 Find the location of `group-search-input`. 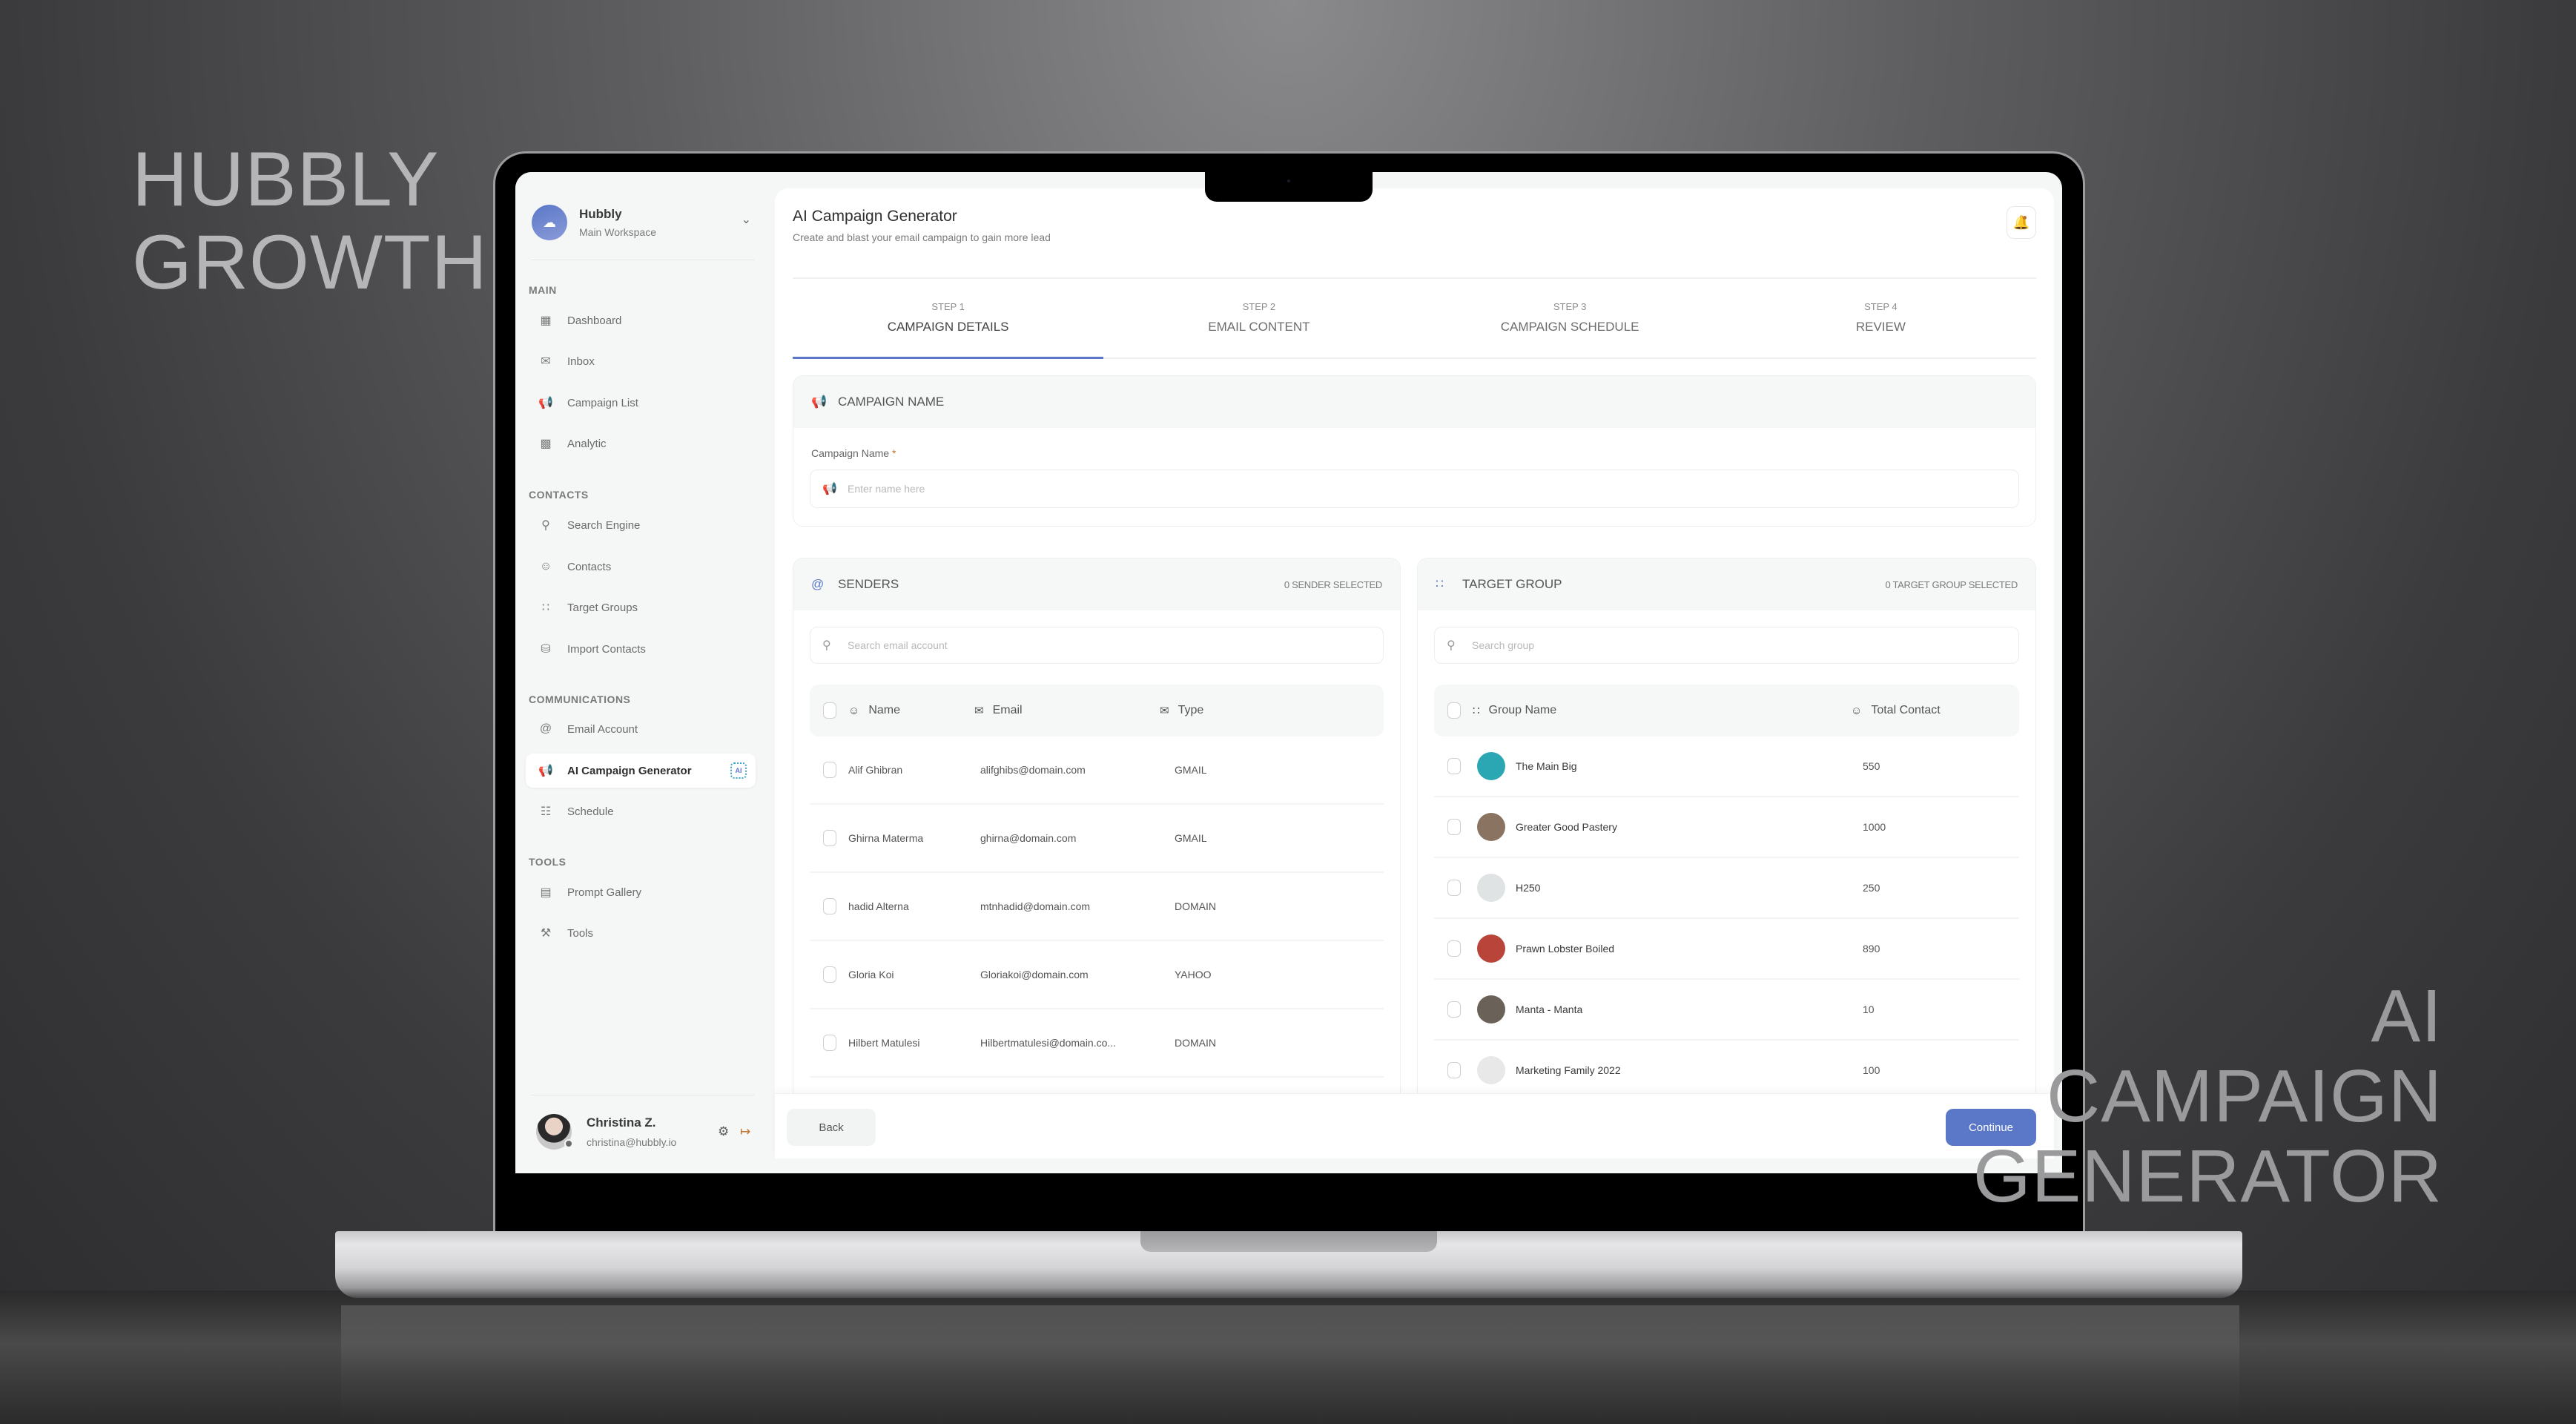

group-search-input is located at coordinates (1745, 645).